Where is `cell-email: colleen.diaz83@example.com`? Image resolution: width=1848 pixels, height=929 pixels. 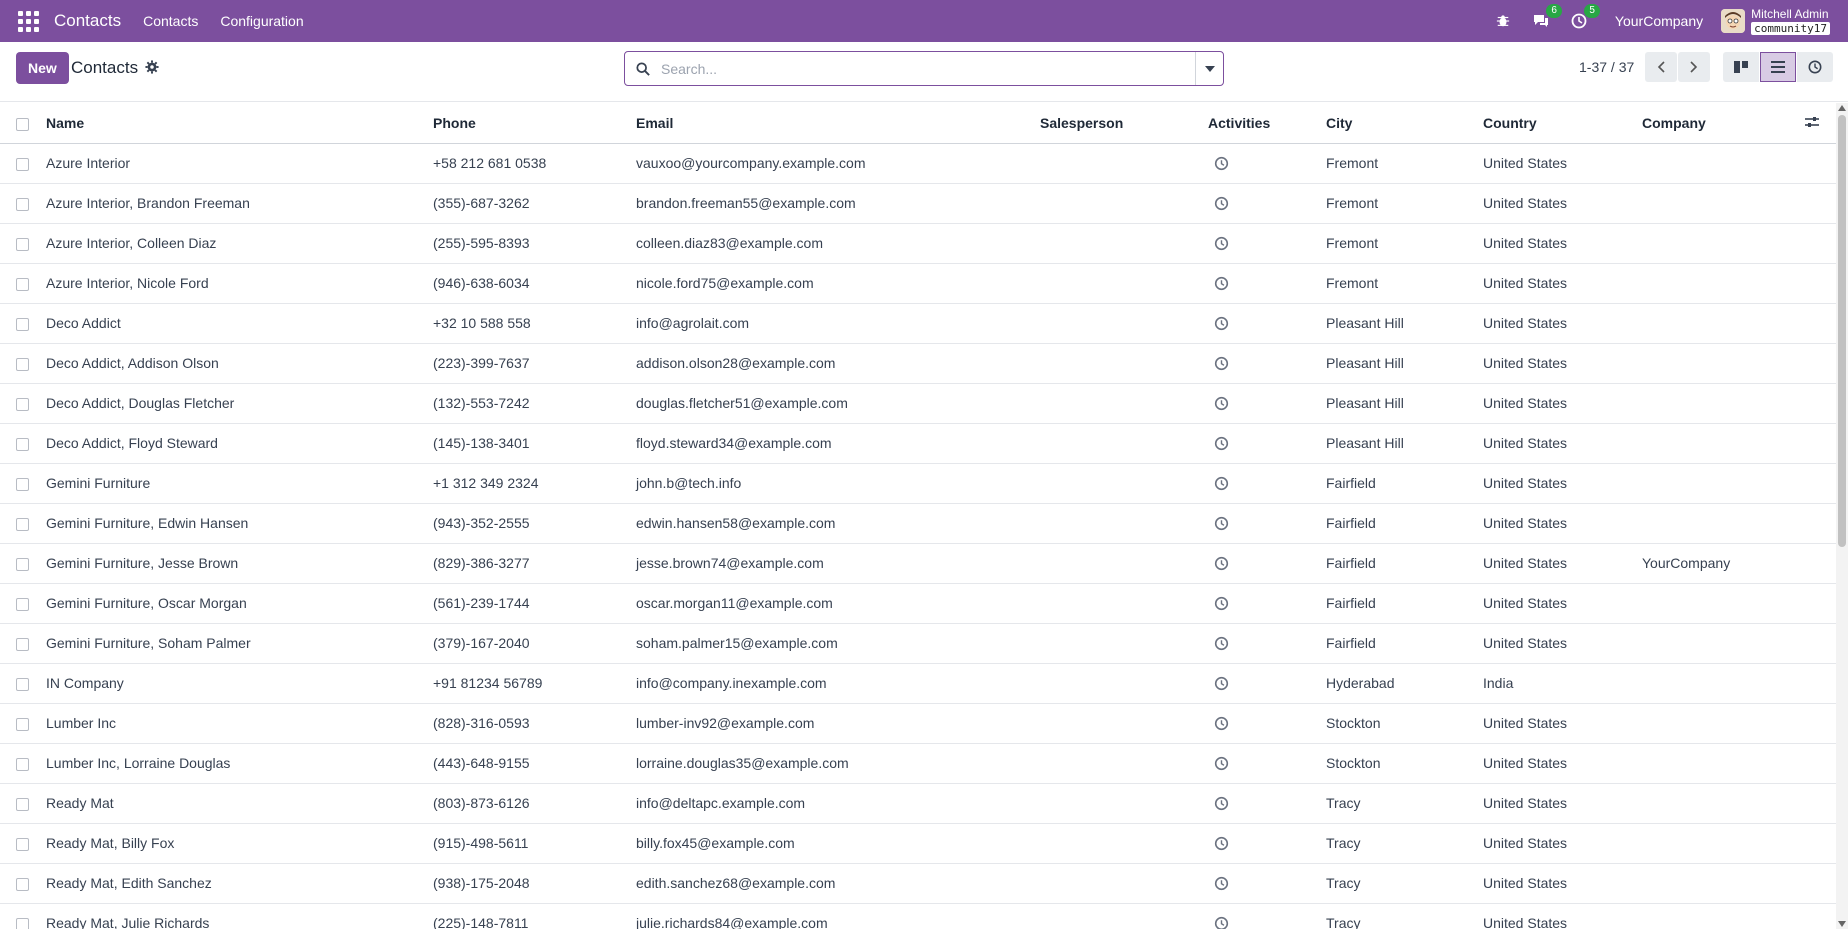 cell-email: colleen.diaz83@example.com is located at coordinates (832, 243).